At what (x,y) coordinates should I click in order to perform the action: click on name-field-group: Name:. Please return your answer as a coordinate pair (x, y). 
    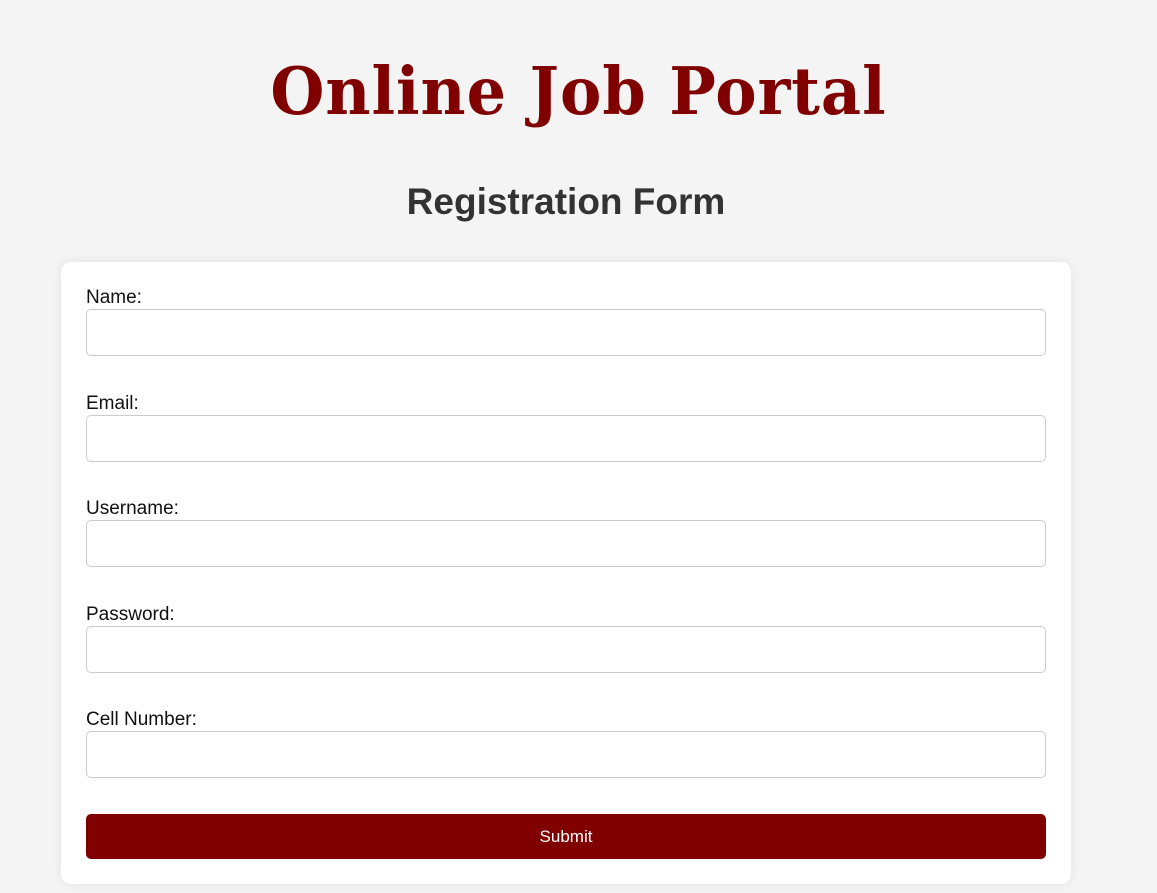
    Looking at the image, I should click on (566, 321).